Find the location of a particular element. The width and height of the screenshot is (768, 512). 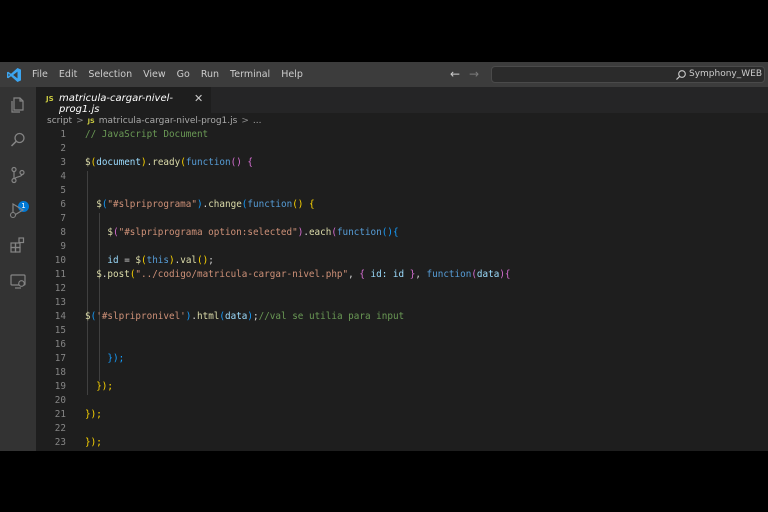

tab-label: matricula-cargar-nivel-prog1.js is located at coordinates (116, 104).